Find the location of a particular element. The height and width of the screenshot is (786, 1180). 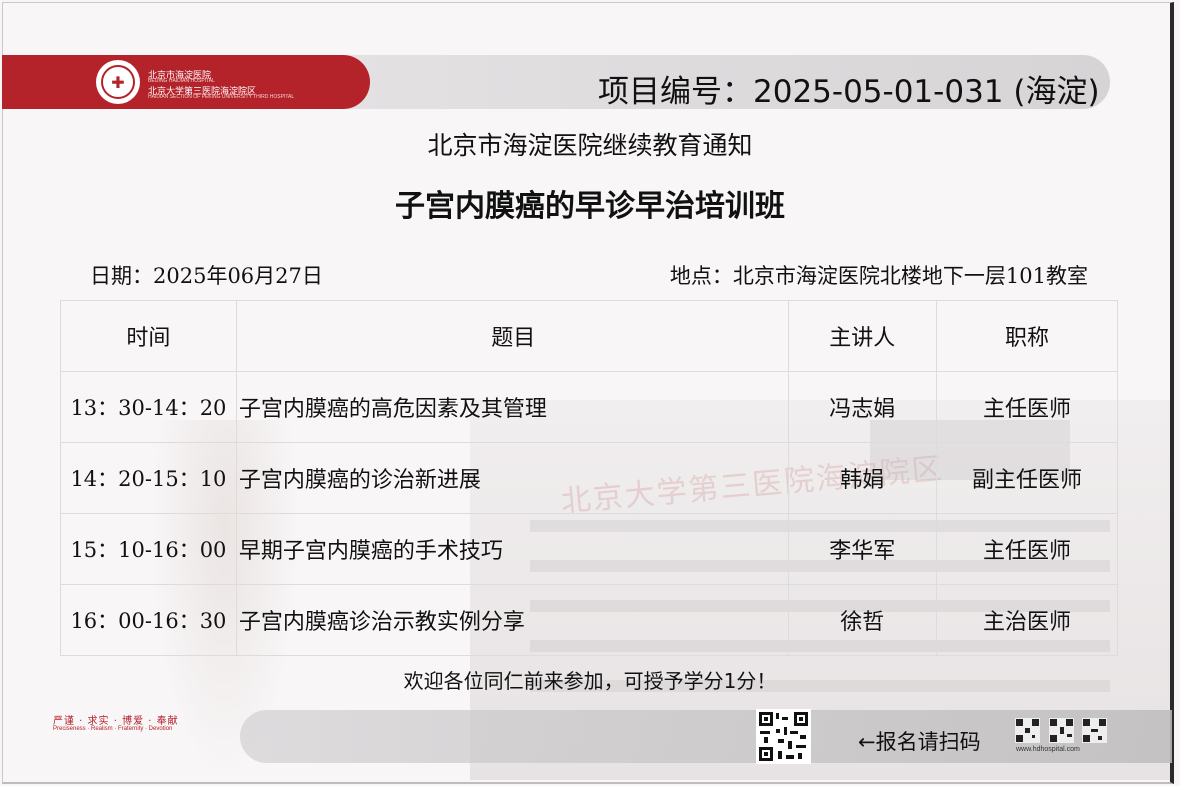

row-topic: 早期子宫内膜癌的手术技巧 is located at coordinates (512, 549).